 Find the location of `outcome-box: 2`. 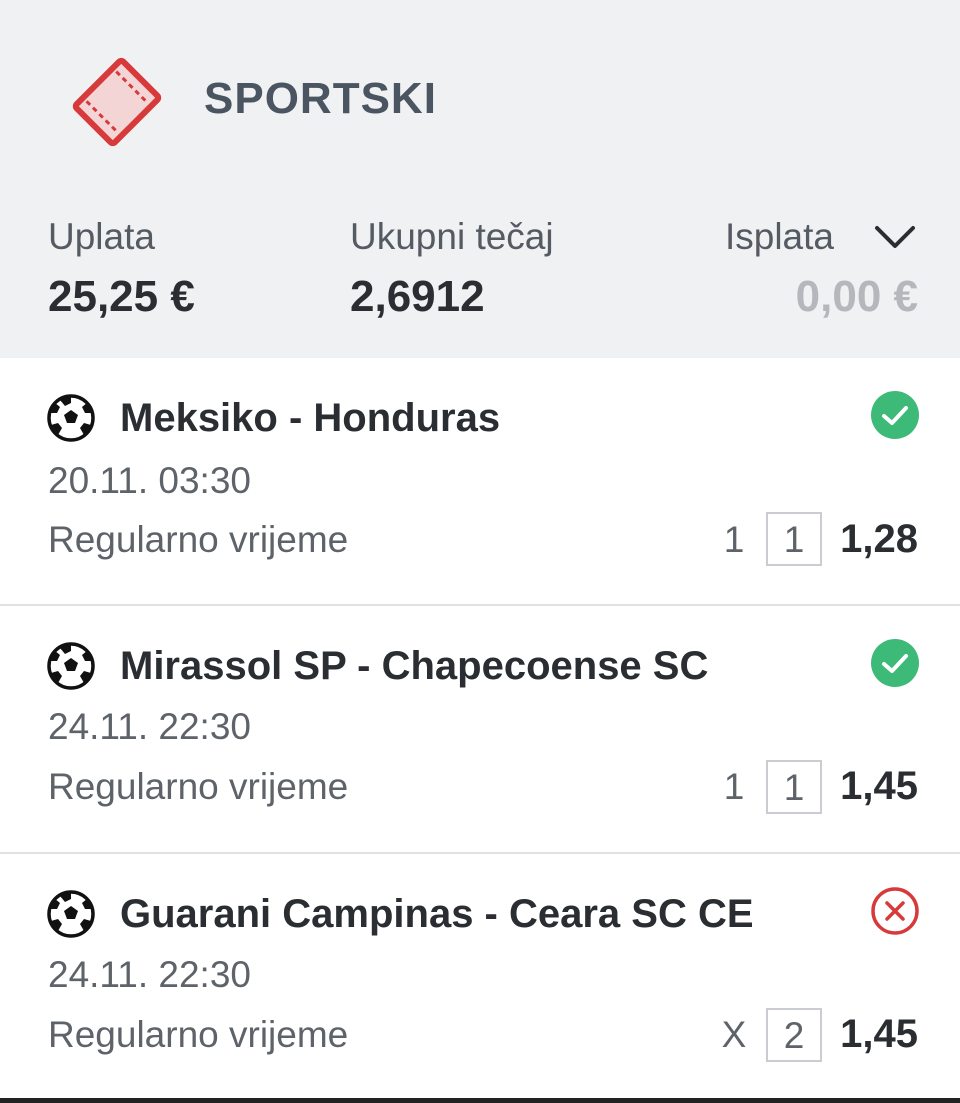

outcome-box: 2 is located at coordinates (794, 1035).